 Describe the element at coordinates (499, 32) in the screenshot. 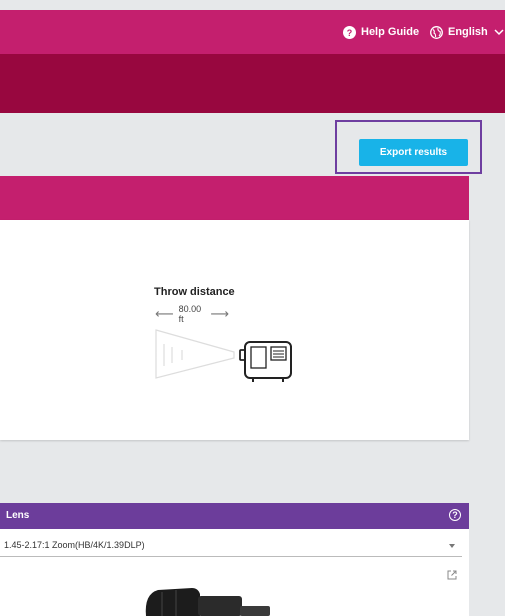

I see `chevron-down-icon` at that location.